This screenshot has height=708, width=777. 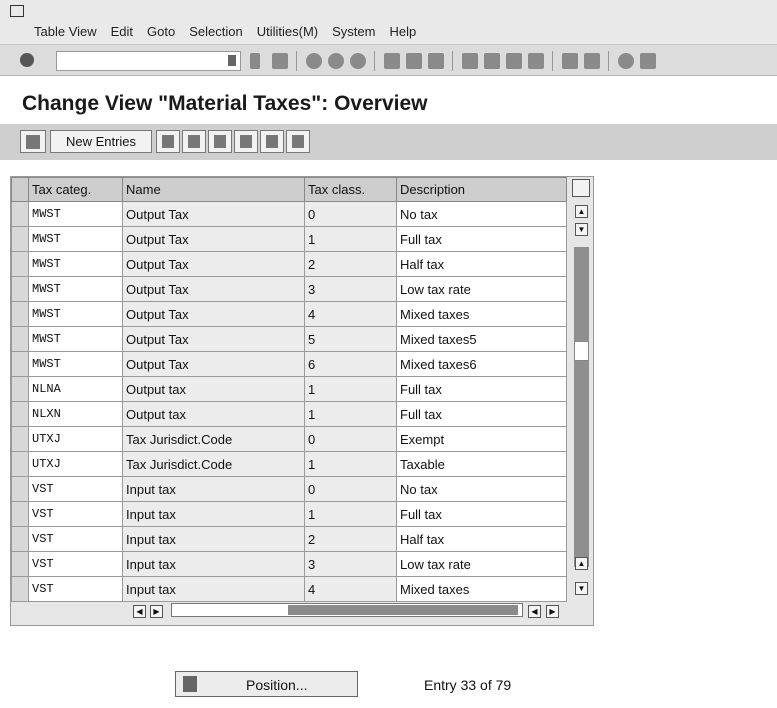 What do you see at coordinates (581, 229) in the screenshot?
I see `page-up-icon: ▼` at bounding box center [581, 229].